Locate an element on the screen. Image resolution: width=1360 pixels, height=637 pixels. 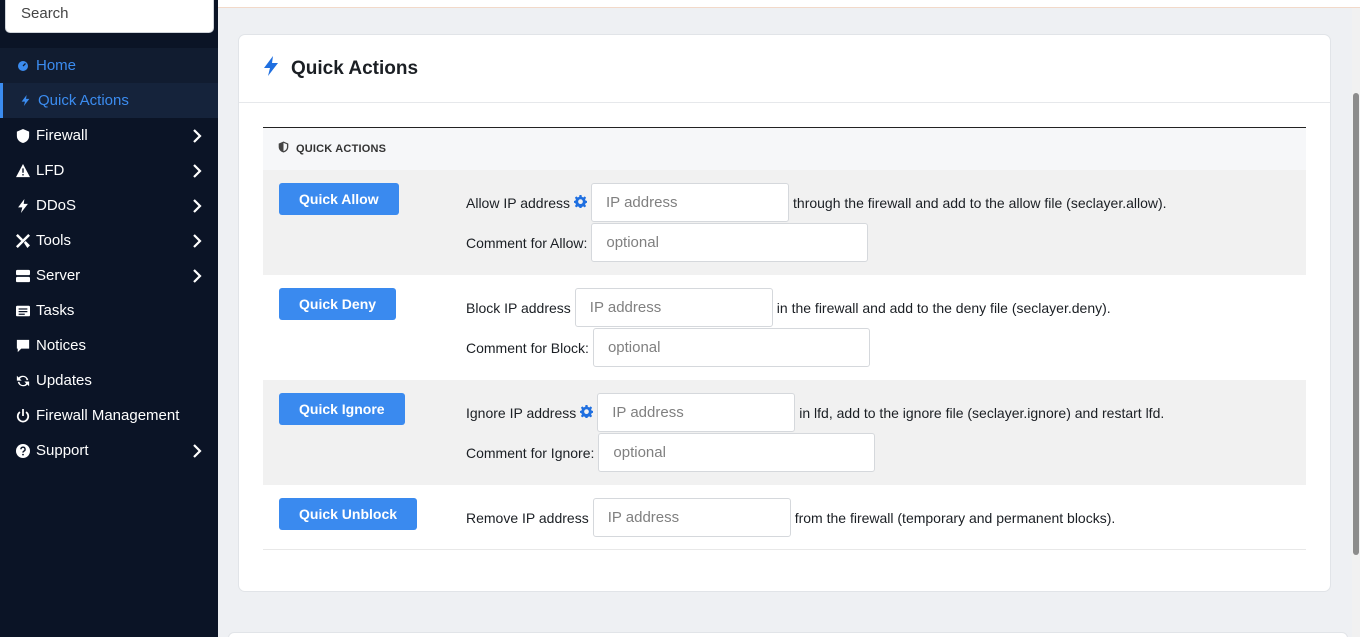
unblock-ip-input is located at coordinates (691, 517).